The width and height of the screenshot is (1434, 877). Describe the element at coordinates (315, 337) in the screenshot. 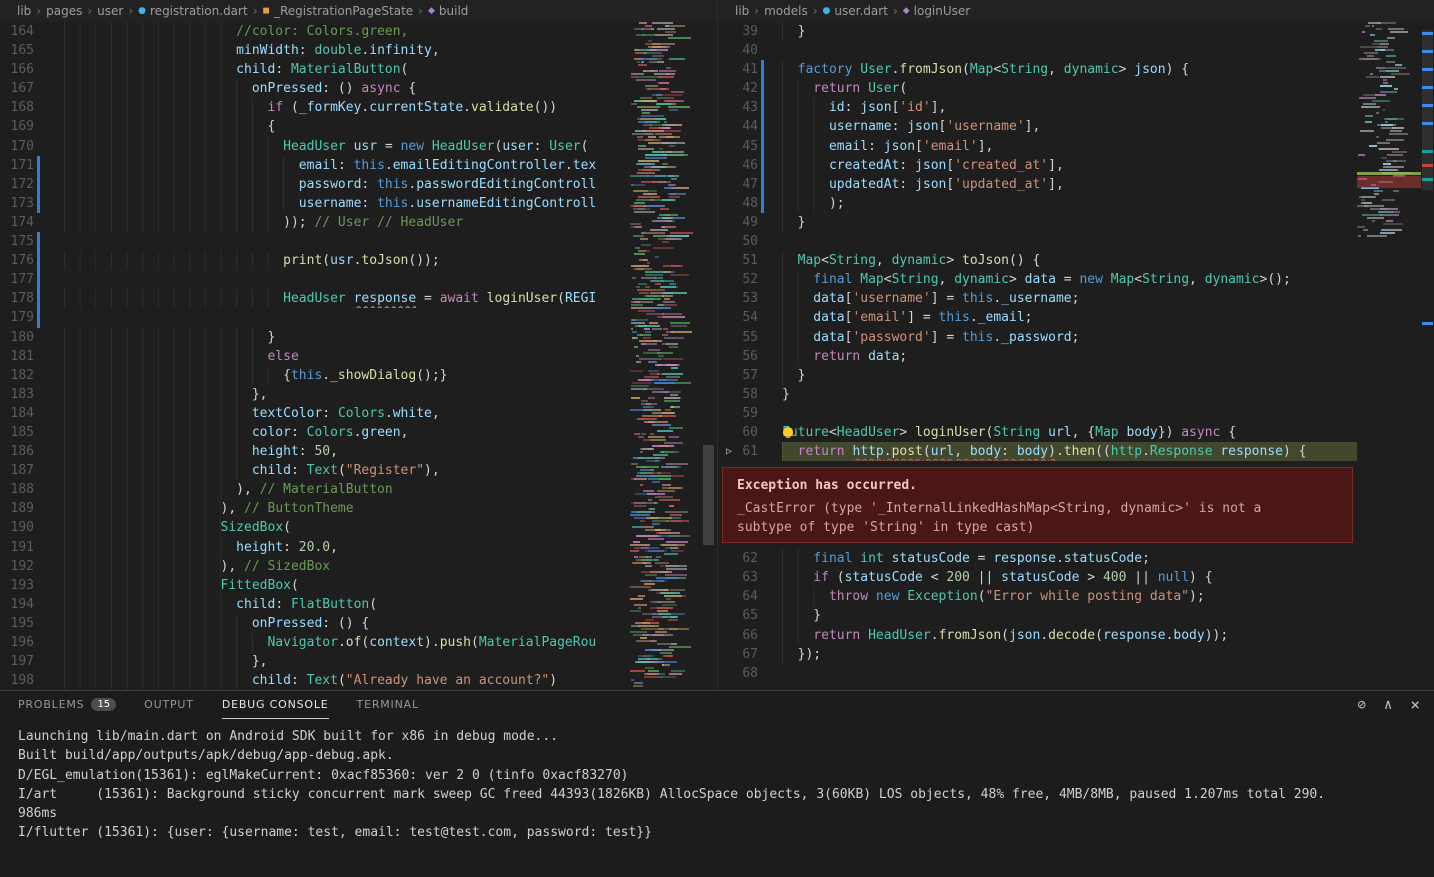

I see `code-line: 180}` at that location.